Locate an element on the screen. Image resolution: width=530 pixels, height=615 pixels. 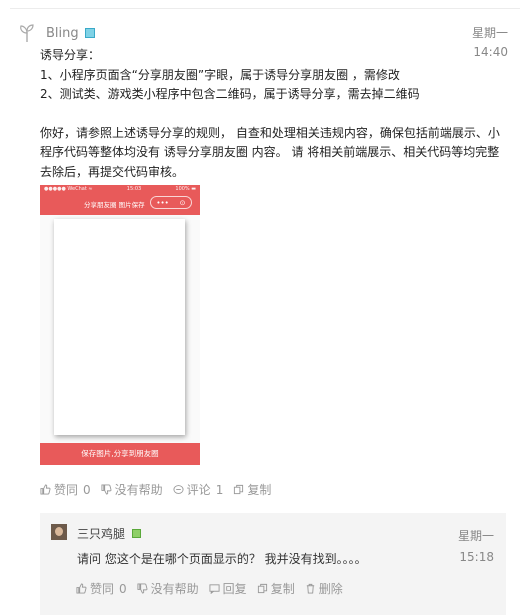
post-line: 2、测试类、游戏类小程序中包含二维码，属于诱导分享，需去掉二维码 is located at coordinates (230, 94).